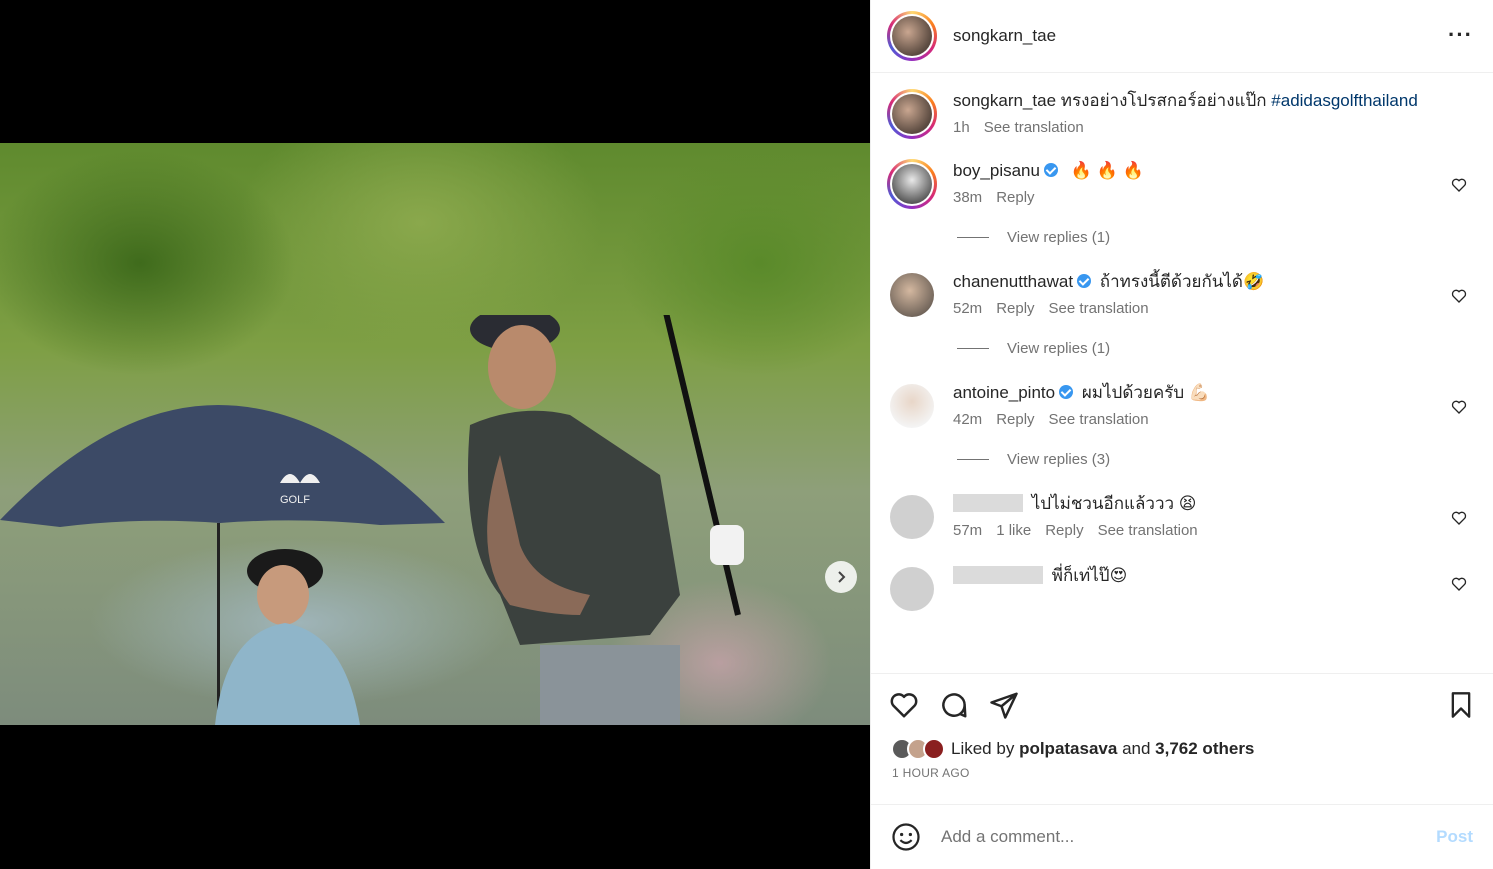 The height and width of the screenshot is (869, 1493). I want to click on comment-like-count: 1 like, so click(1013, 530).